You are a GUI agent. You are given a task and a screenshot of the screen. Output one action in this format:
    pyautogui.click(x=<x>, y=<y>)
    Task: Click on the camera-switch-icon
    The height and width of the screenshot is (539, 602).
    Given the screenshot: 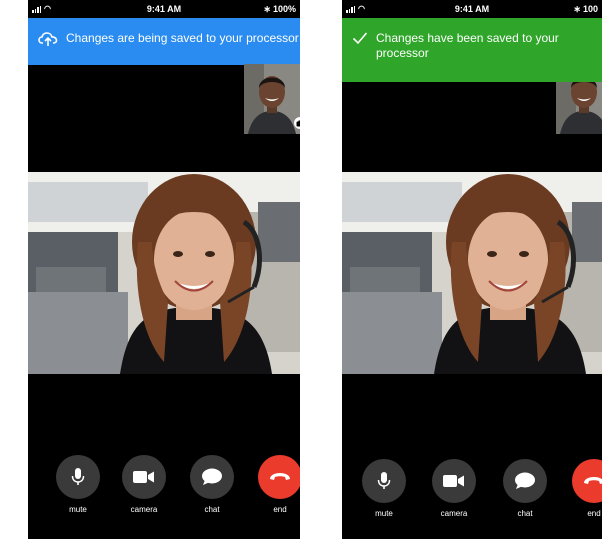 What is the action you would take?
    pyautogui.click(x=297, y=123)
    